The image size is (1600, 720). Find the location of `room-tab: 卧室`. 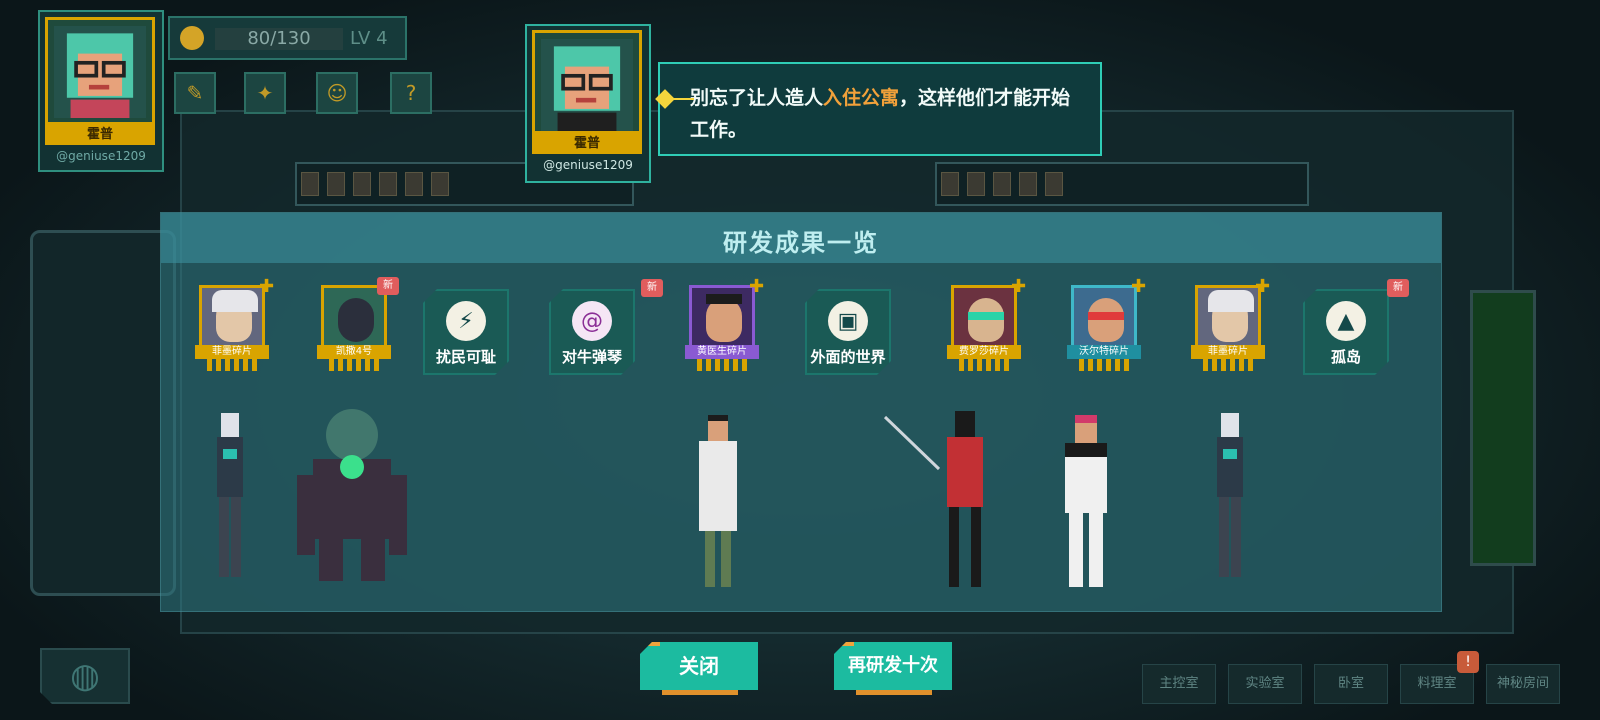

room-tab: 卧室 is located at coordinates (1351, 684).